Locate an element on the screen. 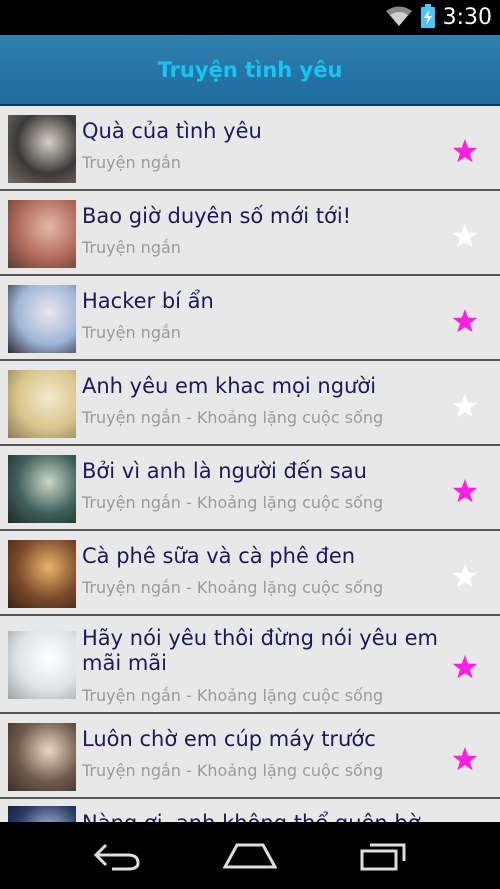 This screenshot has height=889, width=500. status-bar: 3:30 is located at coordinates (250, 17).